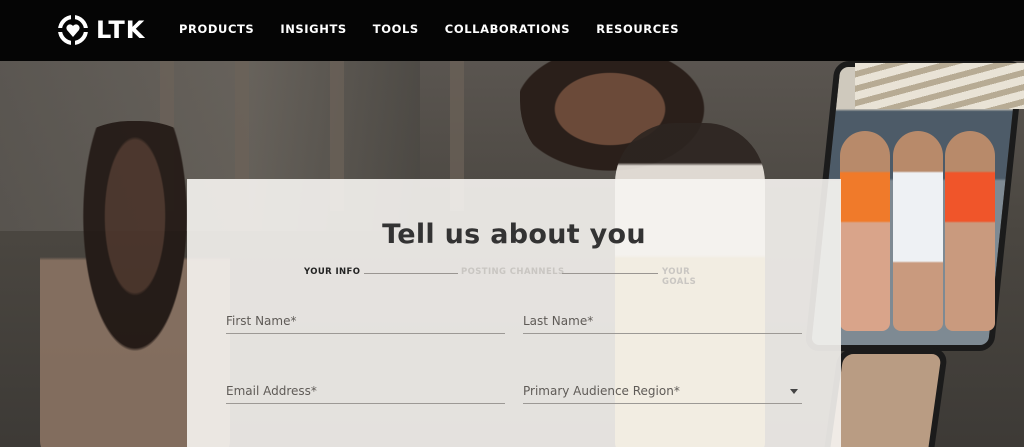 Image resolution: width=1024 pixels, height=447 pixels. What do you see at coordinates (216, 29) in the screenshot?
I see `nav-products: PRODUCTS` at bounding box center [216, 29].